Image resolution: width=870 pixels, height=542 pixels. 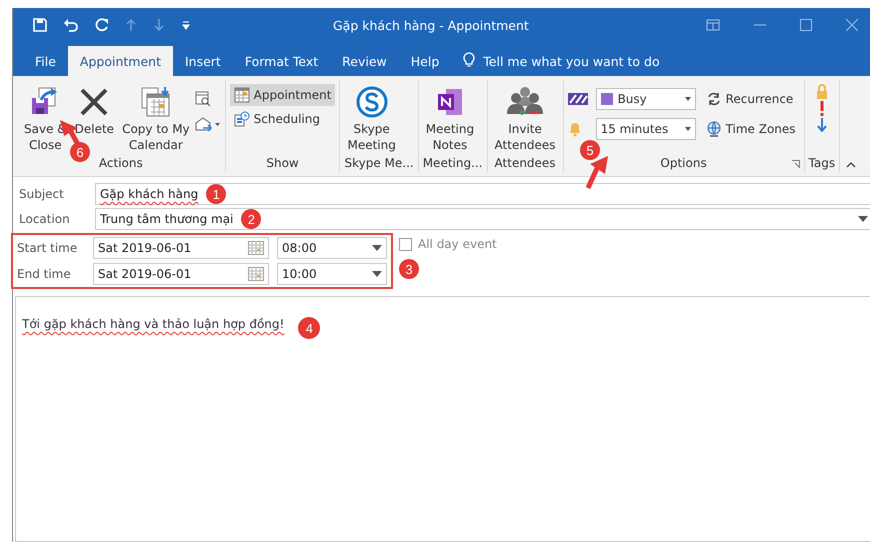 I want to click on location-field: Trung tâm thương mại 2, so click(x=482, y=219).